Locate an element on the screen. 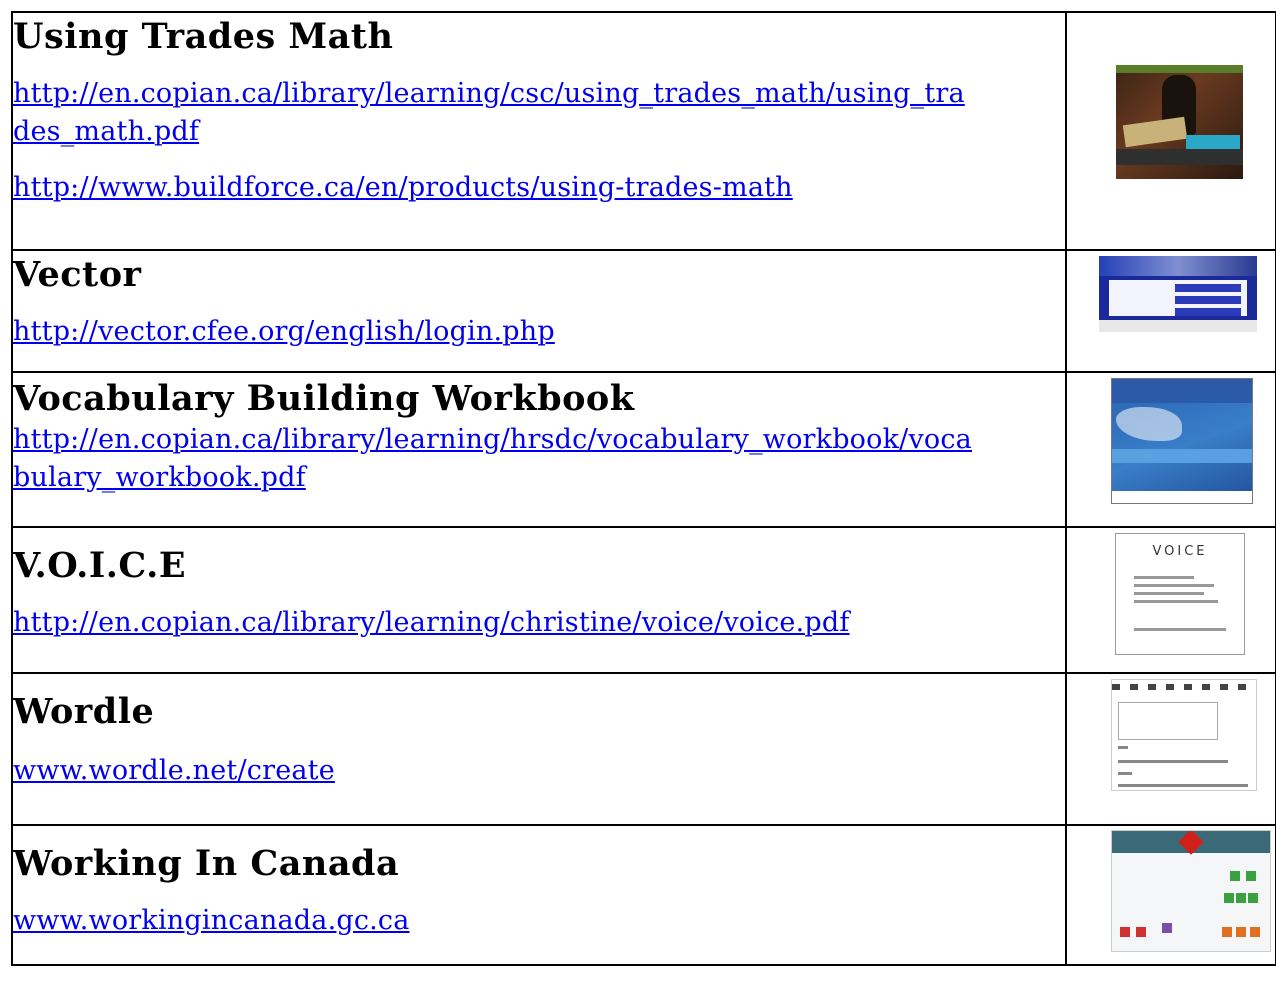 The width and height of the screenshot is (1276, 995). link-line: des_math.pdf is located at coordinates (106, 131).